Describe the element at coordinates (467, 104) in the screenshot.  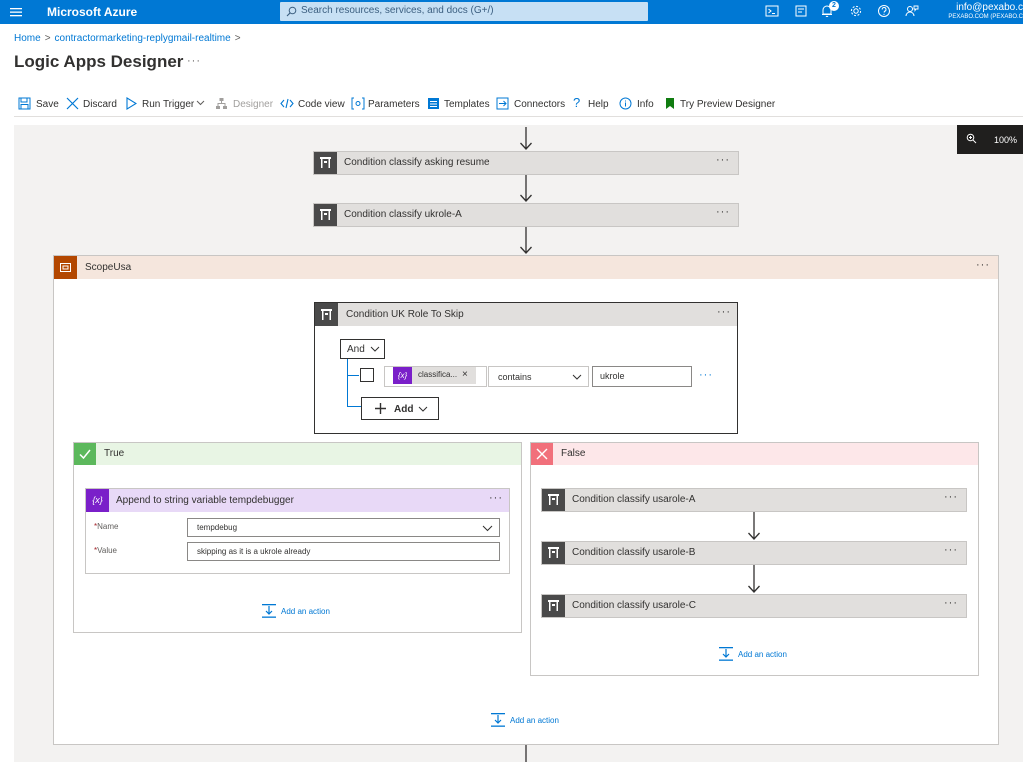
I see `templates-label: Templates` at that location.